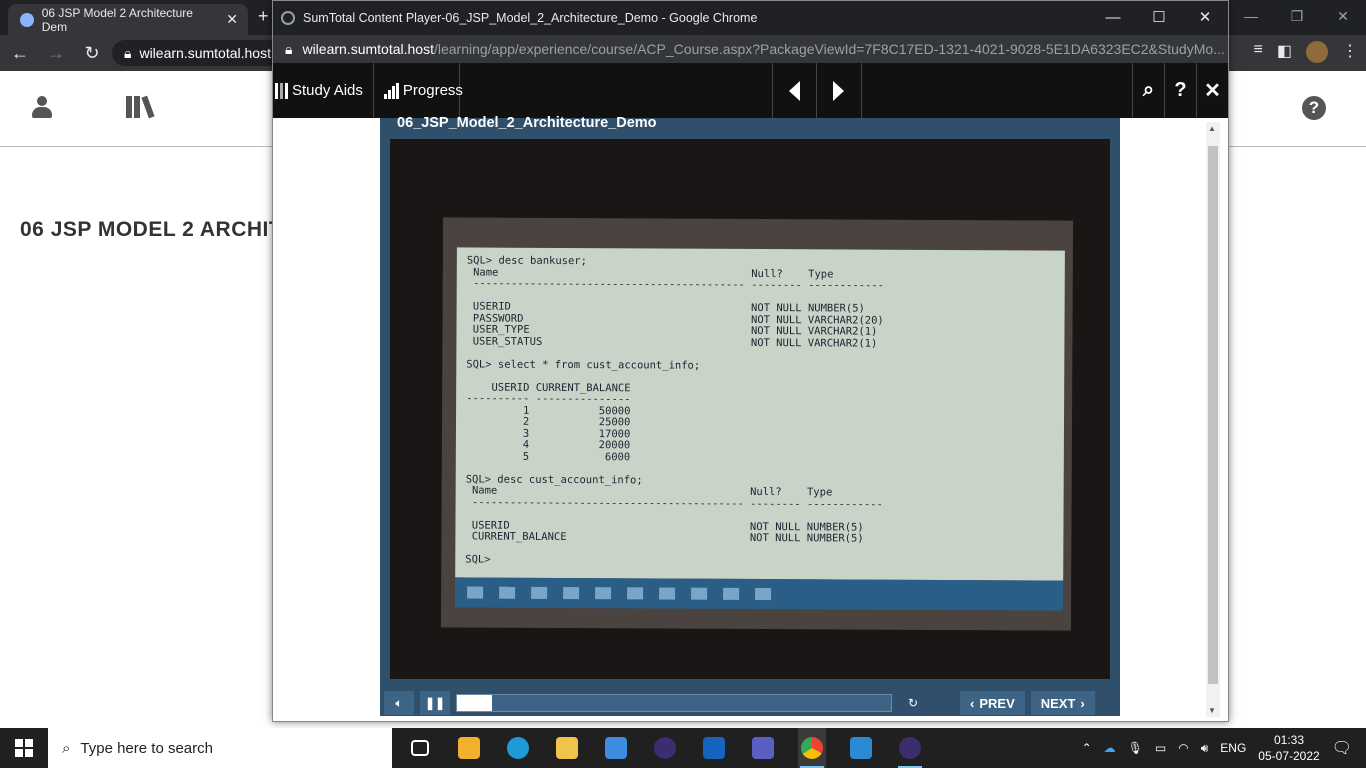 The height and width of the screenshot is (768, 1366). I want to click on clock-date: 05-07-2022, so click(1289, 756).